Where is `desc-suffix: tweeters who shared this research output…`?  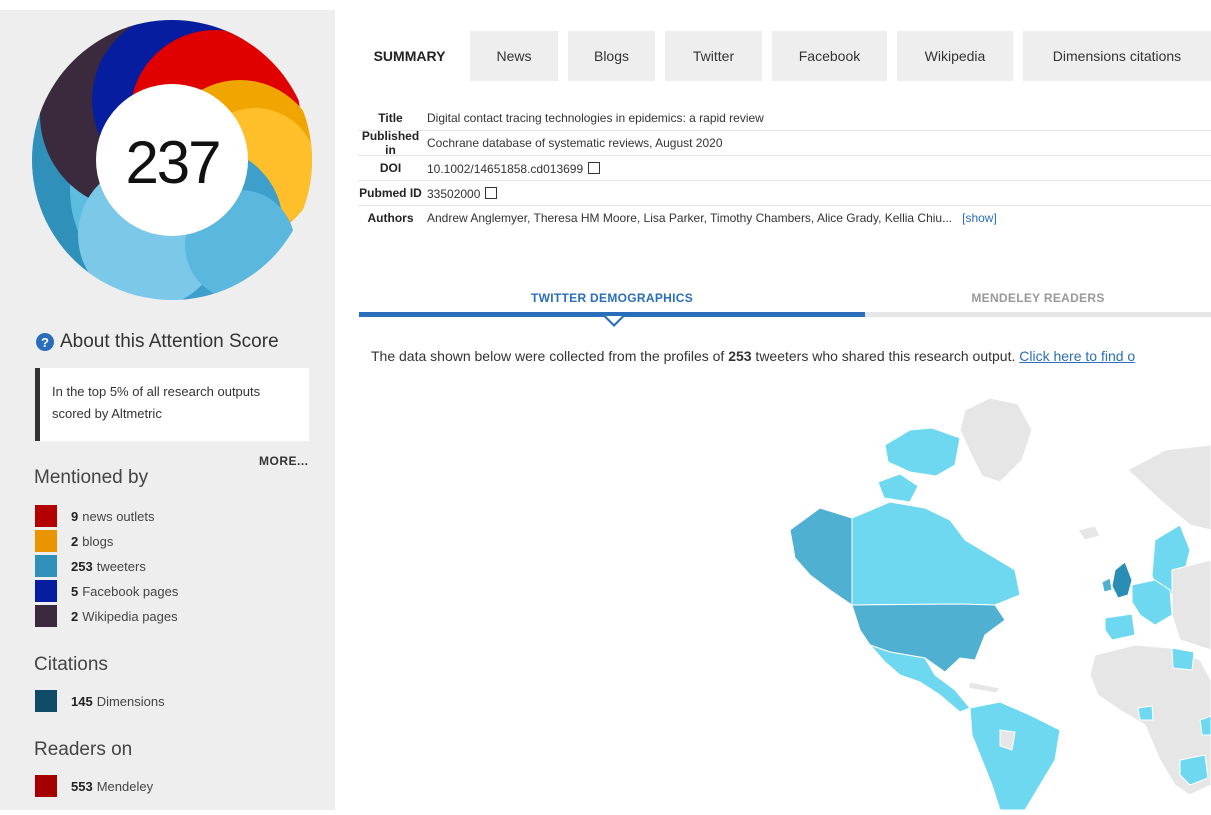
desc-suffix: tweeters who shared this research output… is located at coordinates (885, 356).